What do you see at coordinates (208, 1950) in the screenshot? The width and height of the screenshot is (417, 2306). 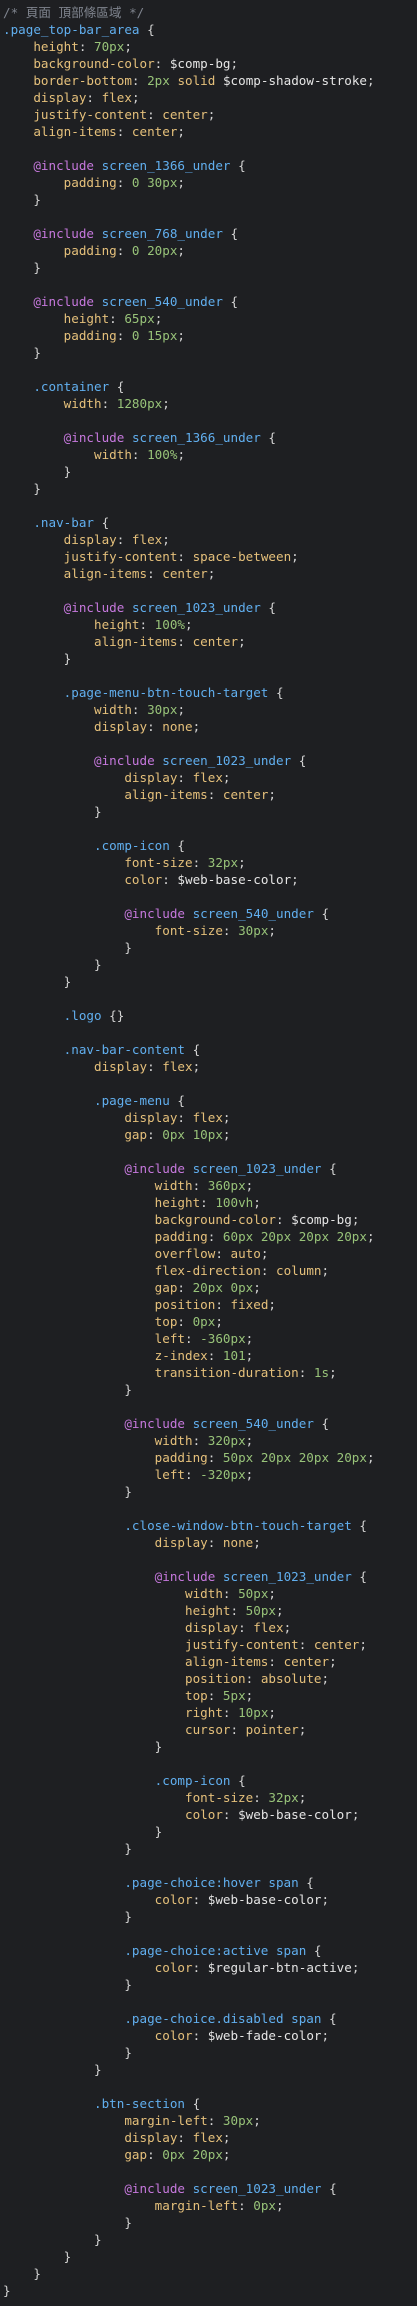 I see `code-line: .page-choice:active span {` at bounding box center [208, 1950].